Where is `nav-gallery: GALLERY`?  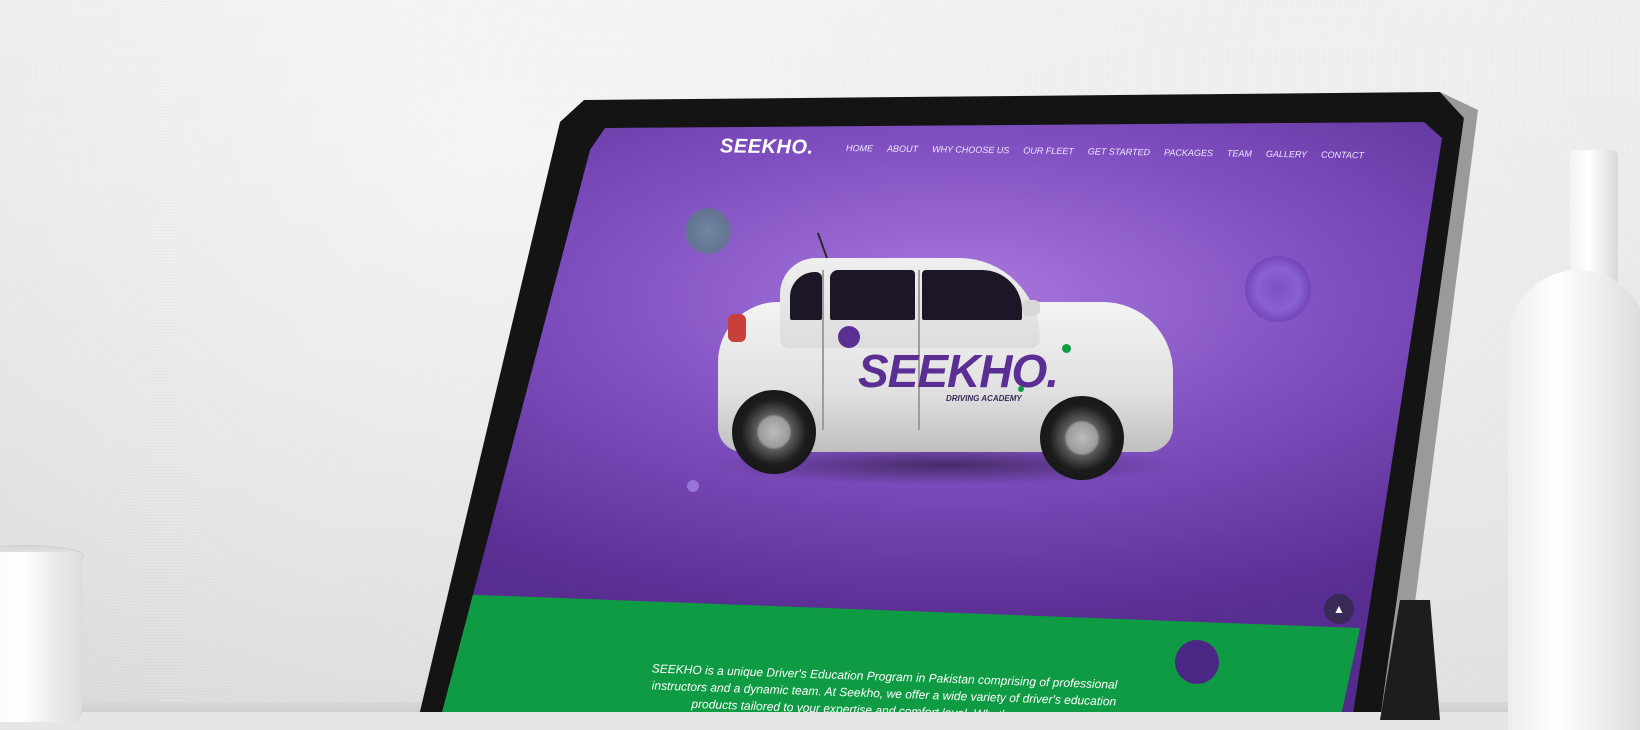 nav-gallery: GALLERY is located at coordinates (1286, 154).